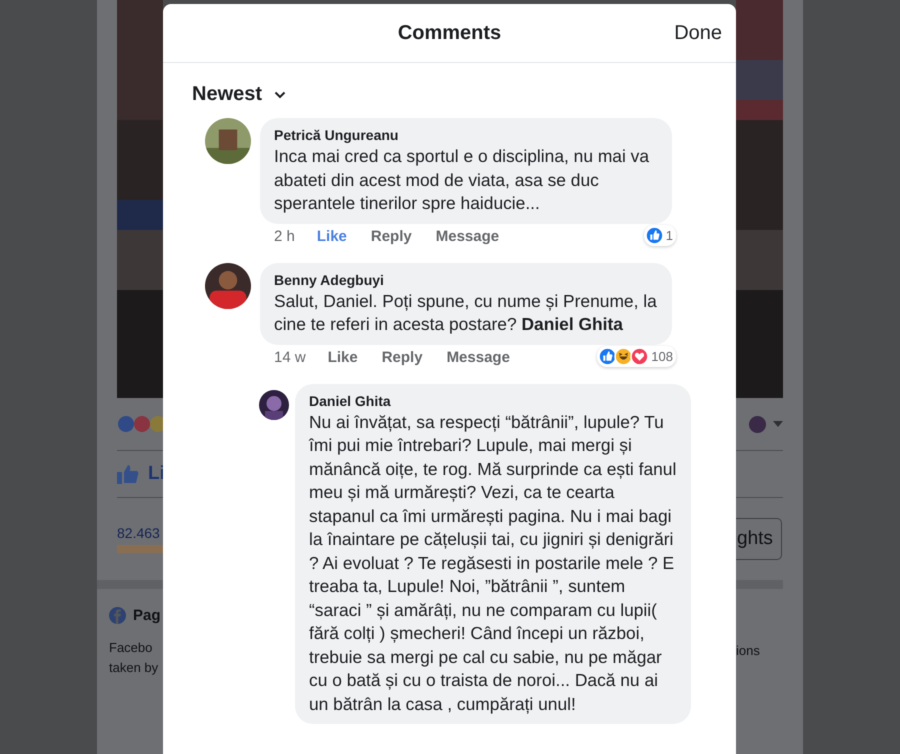 This screenshot has width=900, height=754. I want to click on reaction-count: 108, so click(636, 356).